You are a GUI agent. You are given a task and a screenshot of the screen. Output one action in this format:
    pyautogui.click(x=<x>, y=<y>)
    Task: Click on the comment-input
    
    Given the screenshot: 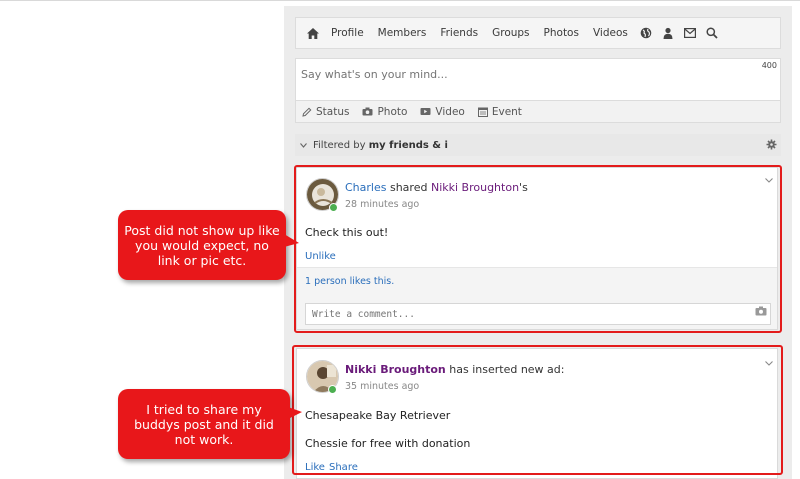 What is the action you would take?
    pyautogui.click(x=538, y=314)
    